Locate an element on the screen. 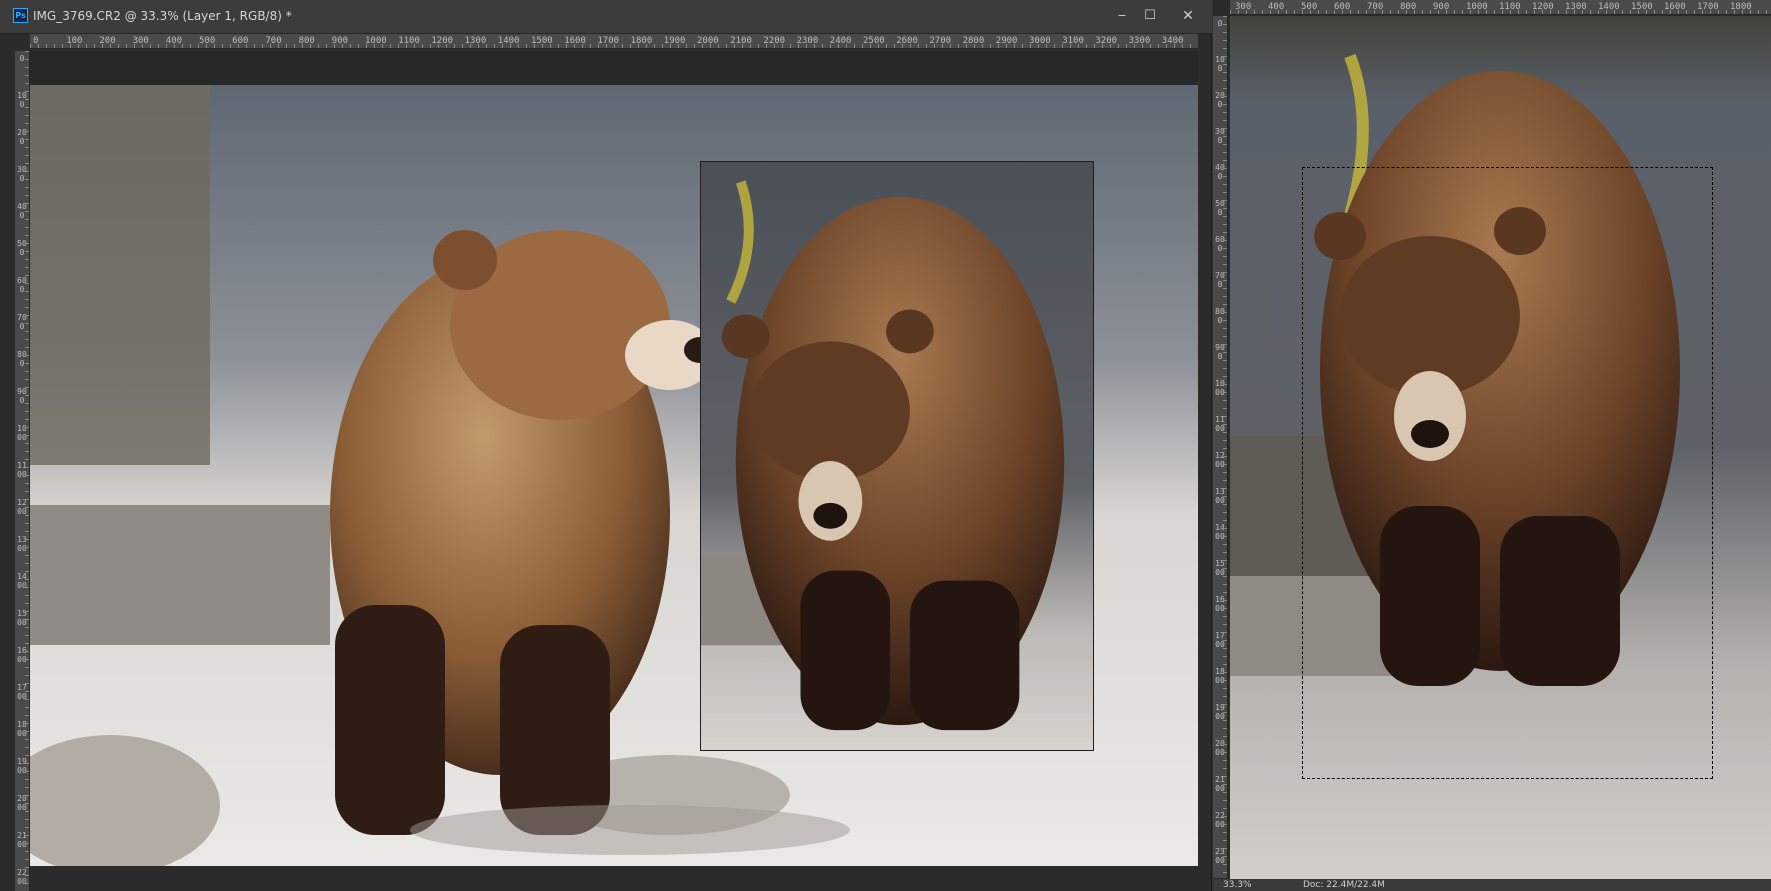 The height and width of the screenshot is (891, 1771). ruler-tick-label: 2100 is located at coordinates (1220, 784).